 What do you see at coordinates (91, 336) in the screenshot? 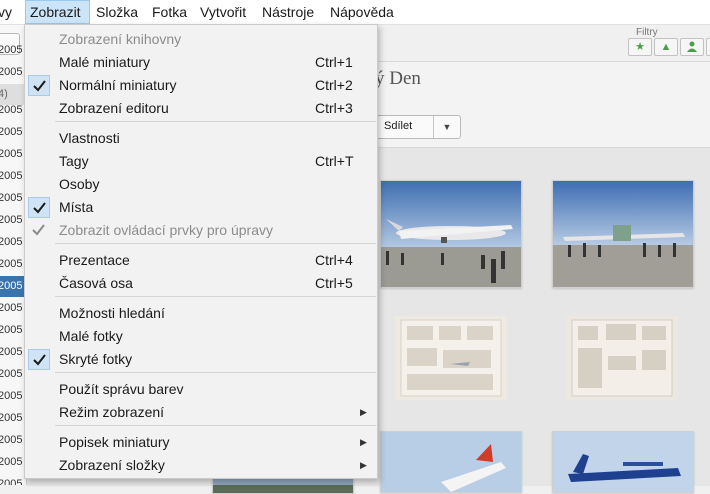
I see `menu-item-label: Malé fotky` at bounding box center [91, 336].